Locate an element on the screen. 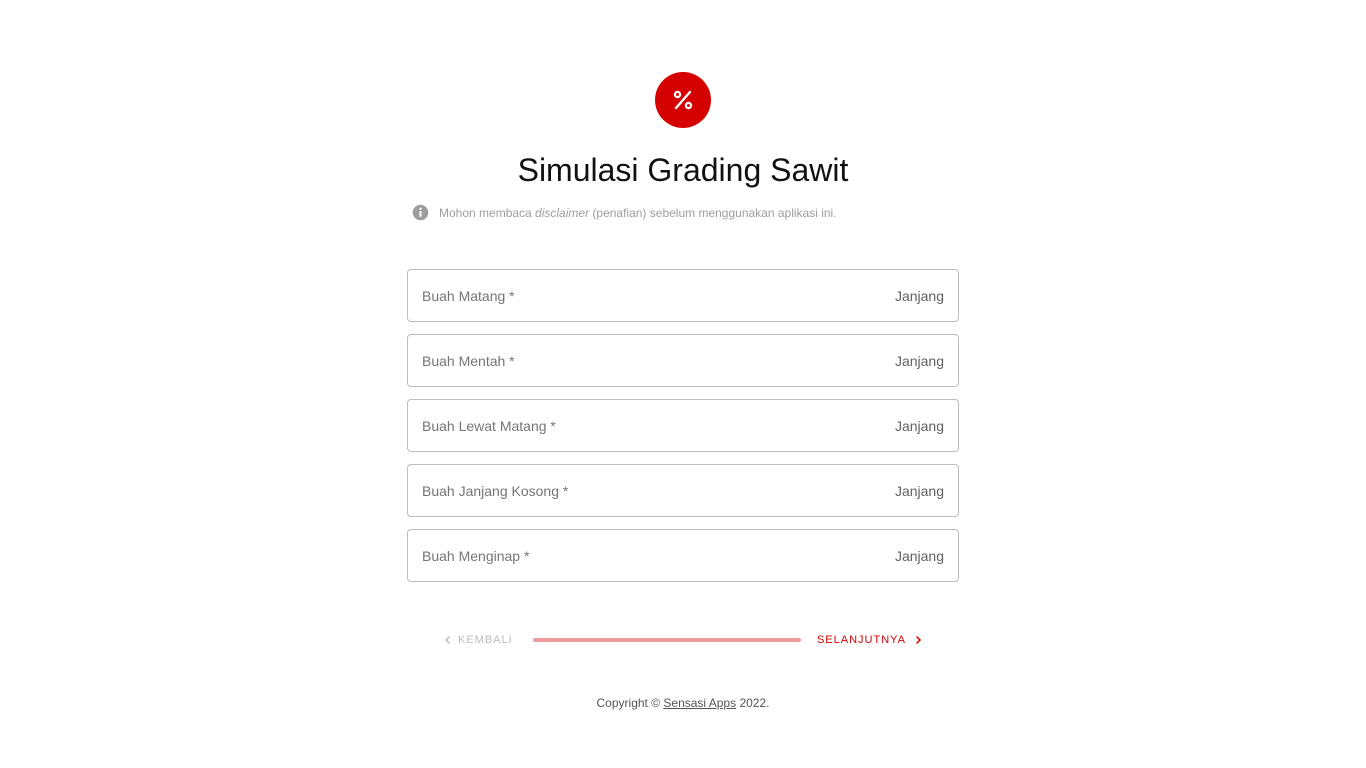 This screenshot has width=1366, height=768. back-label: KEMBALI is located at coordinates (485, 640).